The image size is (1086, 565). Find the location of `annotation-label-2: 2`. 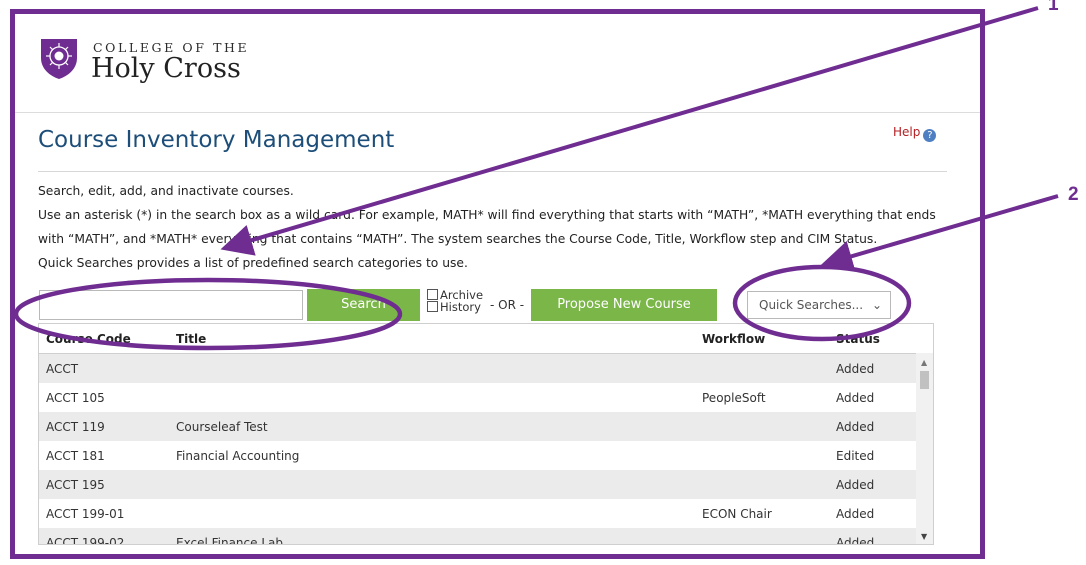

annotation-label-2: 2 is located at coordinates (1073, 194).